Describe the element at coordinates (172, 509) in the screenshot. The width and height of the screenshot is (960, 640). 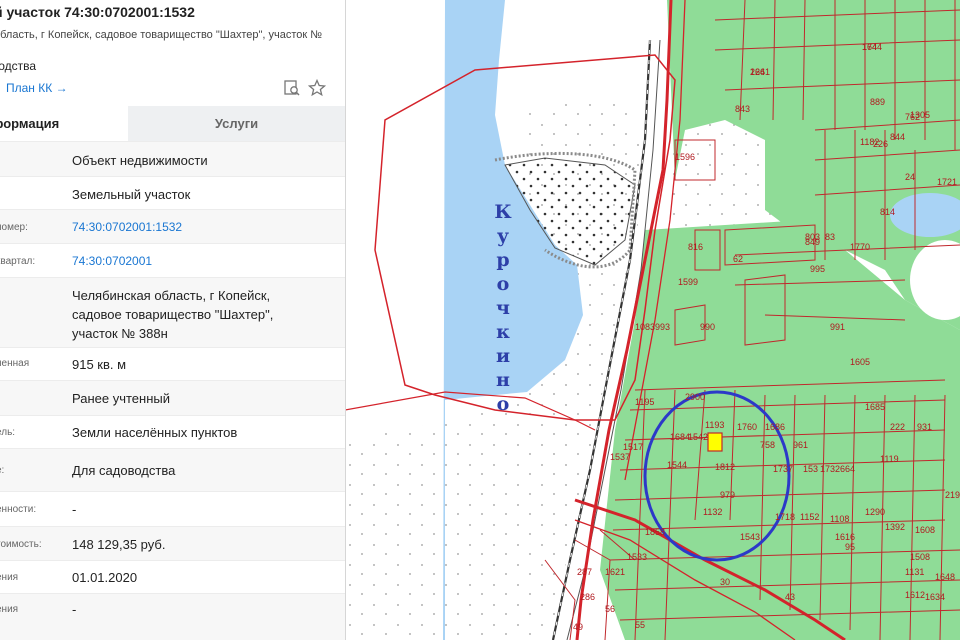
I see `info-row: енности: -` at that location.